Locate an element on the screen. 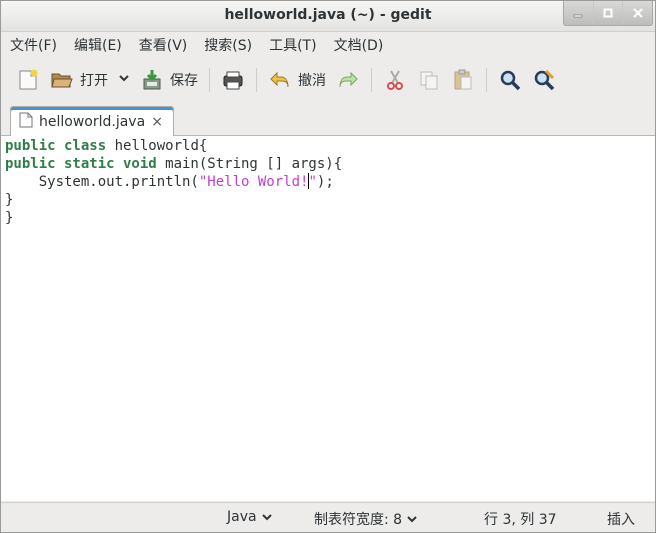  open-button: 打开 is located at coordinates (79, 80).